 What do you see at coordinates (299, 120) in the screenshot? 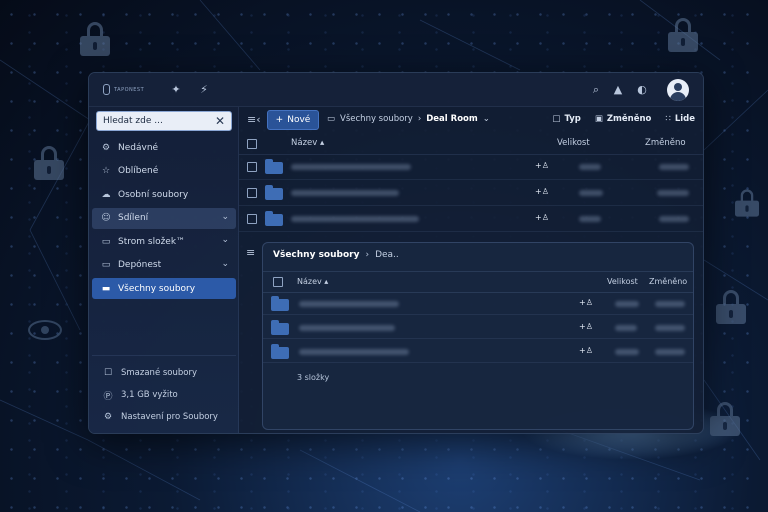
I see `new-button-label: Nové` at bounding box center [299, 120].